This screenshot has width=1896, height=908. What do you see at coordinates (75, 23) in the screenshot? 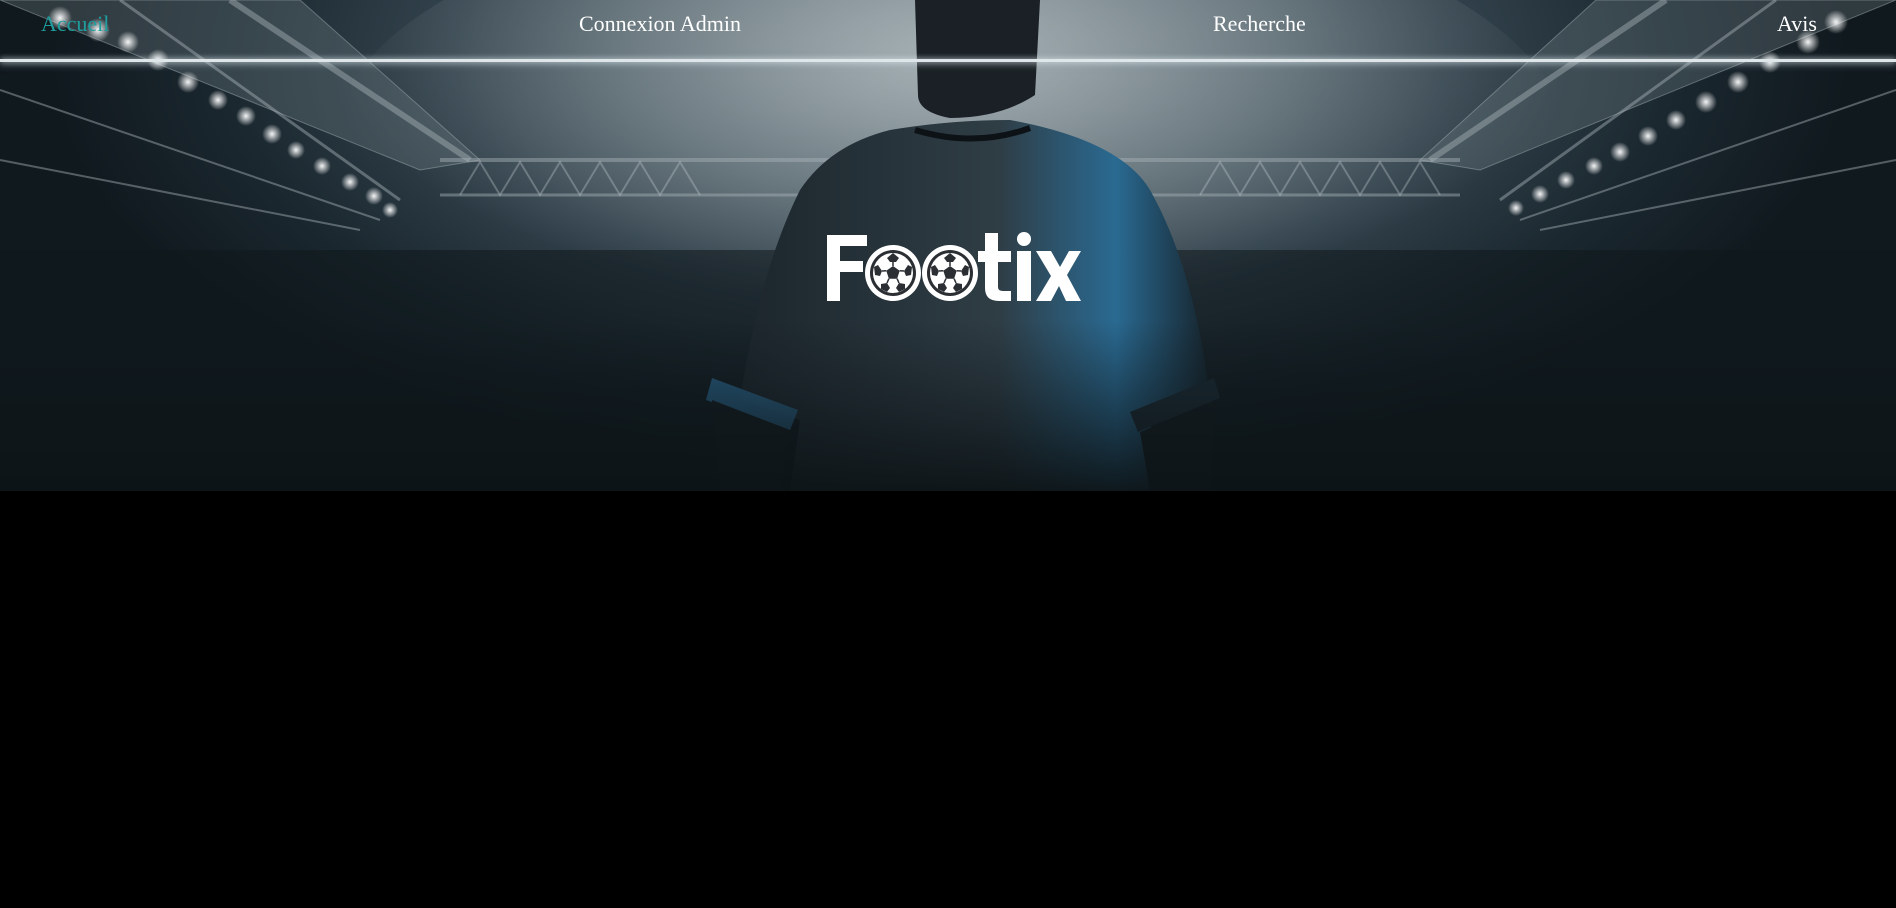
I see `nav-link-accueil: Accueil` at bounding box center [75, 23].